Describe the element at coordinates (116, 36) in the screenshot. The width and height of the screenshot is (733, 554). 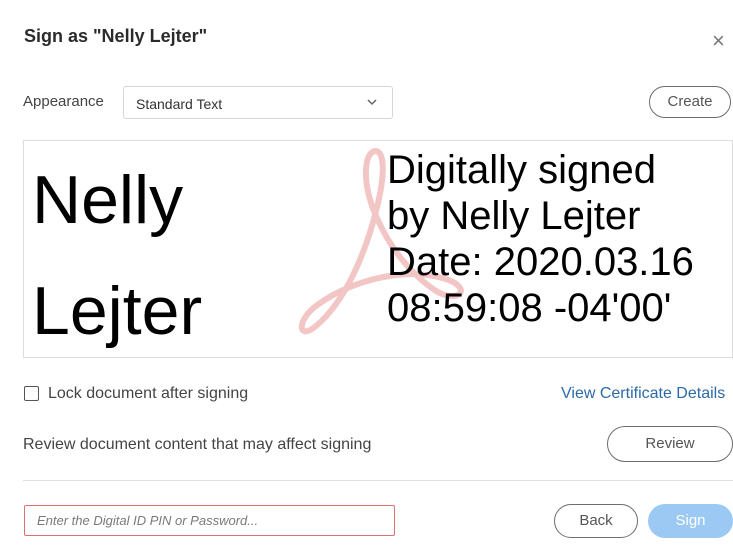
I see `dialog-title: Sign as "Nelly Lejter"` at that location.